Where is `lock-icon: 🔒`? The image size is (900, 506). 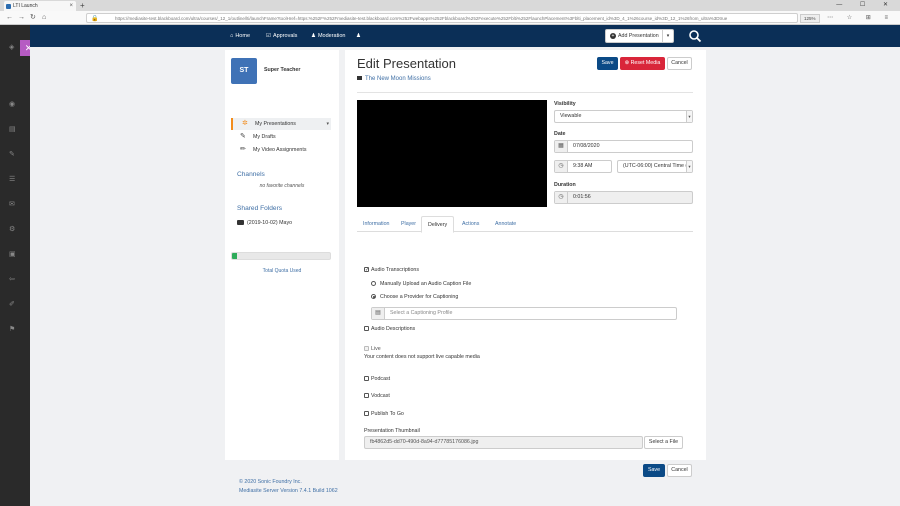
lock-icon: 🔒 is located at coordinates (95, 19).